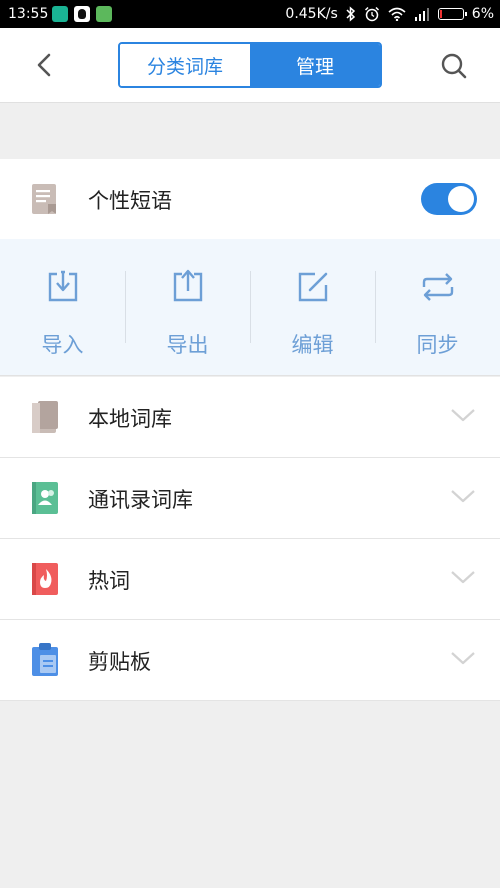 This screenshot has height=888, width=500. What do you see at coordinates (104, 14) in the screenshot?
I see `wechat-icon` at bounding box center [104, 14].